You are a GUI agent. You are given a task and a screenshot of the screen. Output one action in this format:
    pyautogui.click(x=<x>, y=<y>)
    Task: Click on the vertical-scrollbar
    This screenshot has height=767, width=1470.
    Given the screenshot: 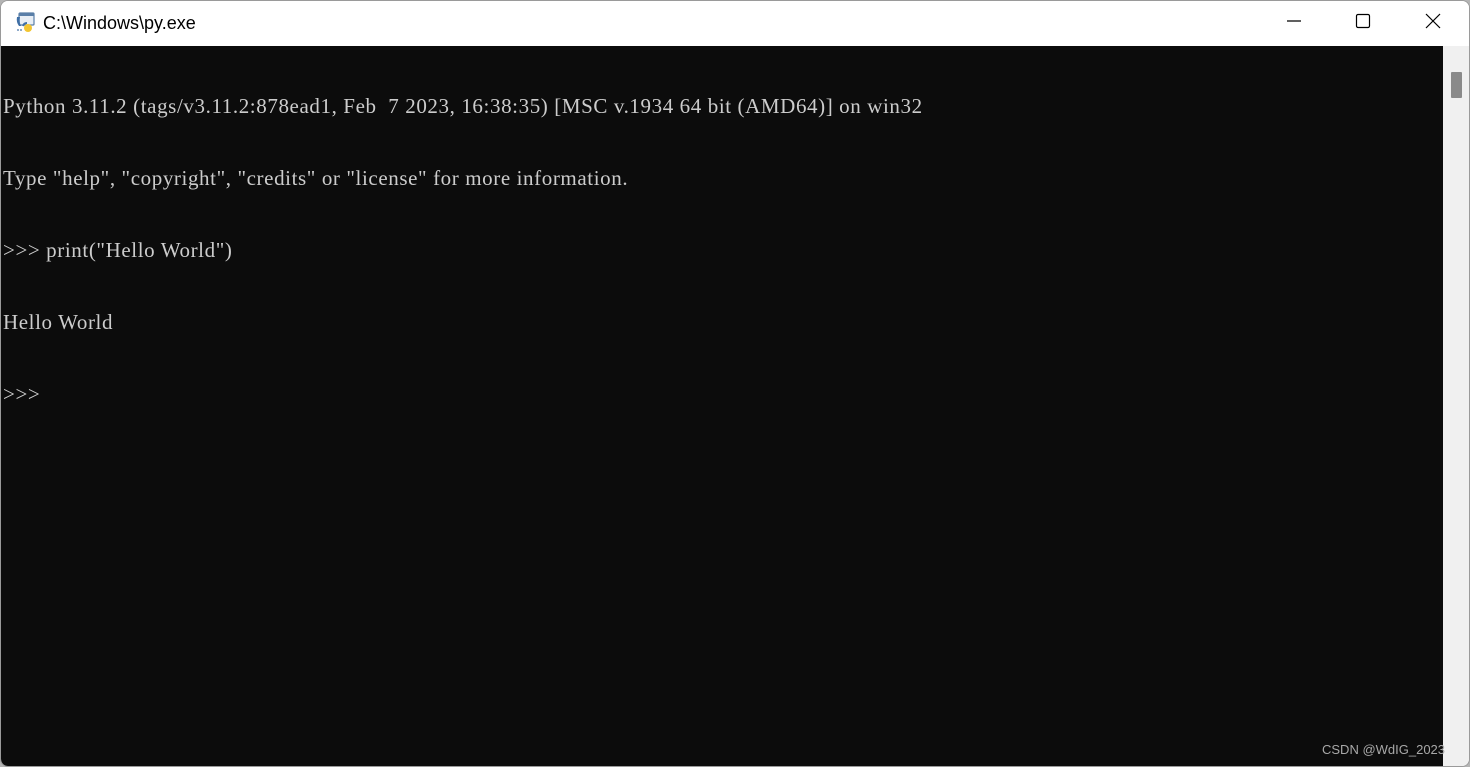 What is the action you would take?
    pyautogui.click(x=1456, y=406)
    